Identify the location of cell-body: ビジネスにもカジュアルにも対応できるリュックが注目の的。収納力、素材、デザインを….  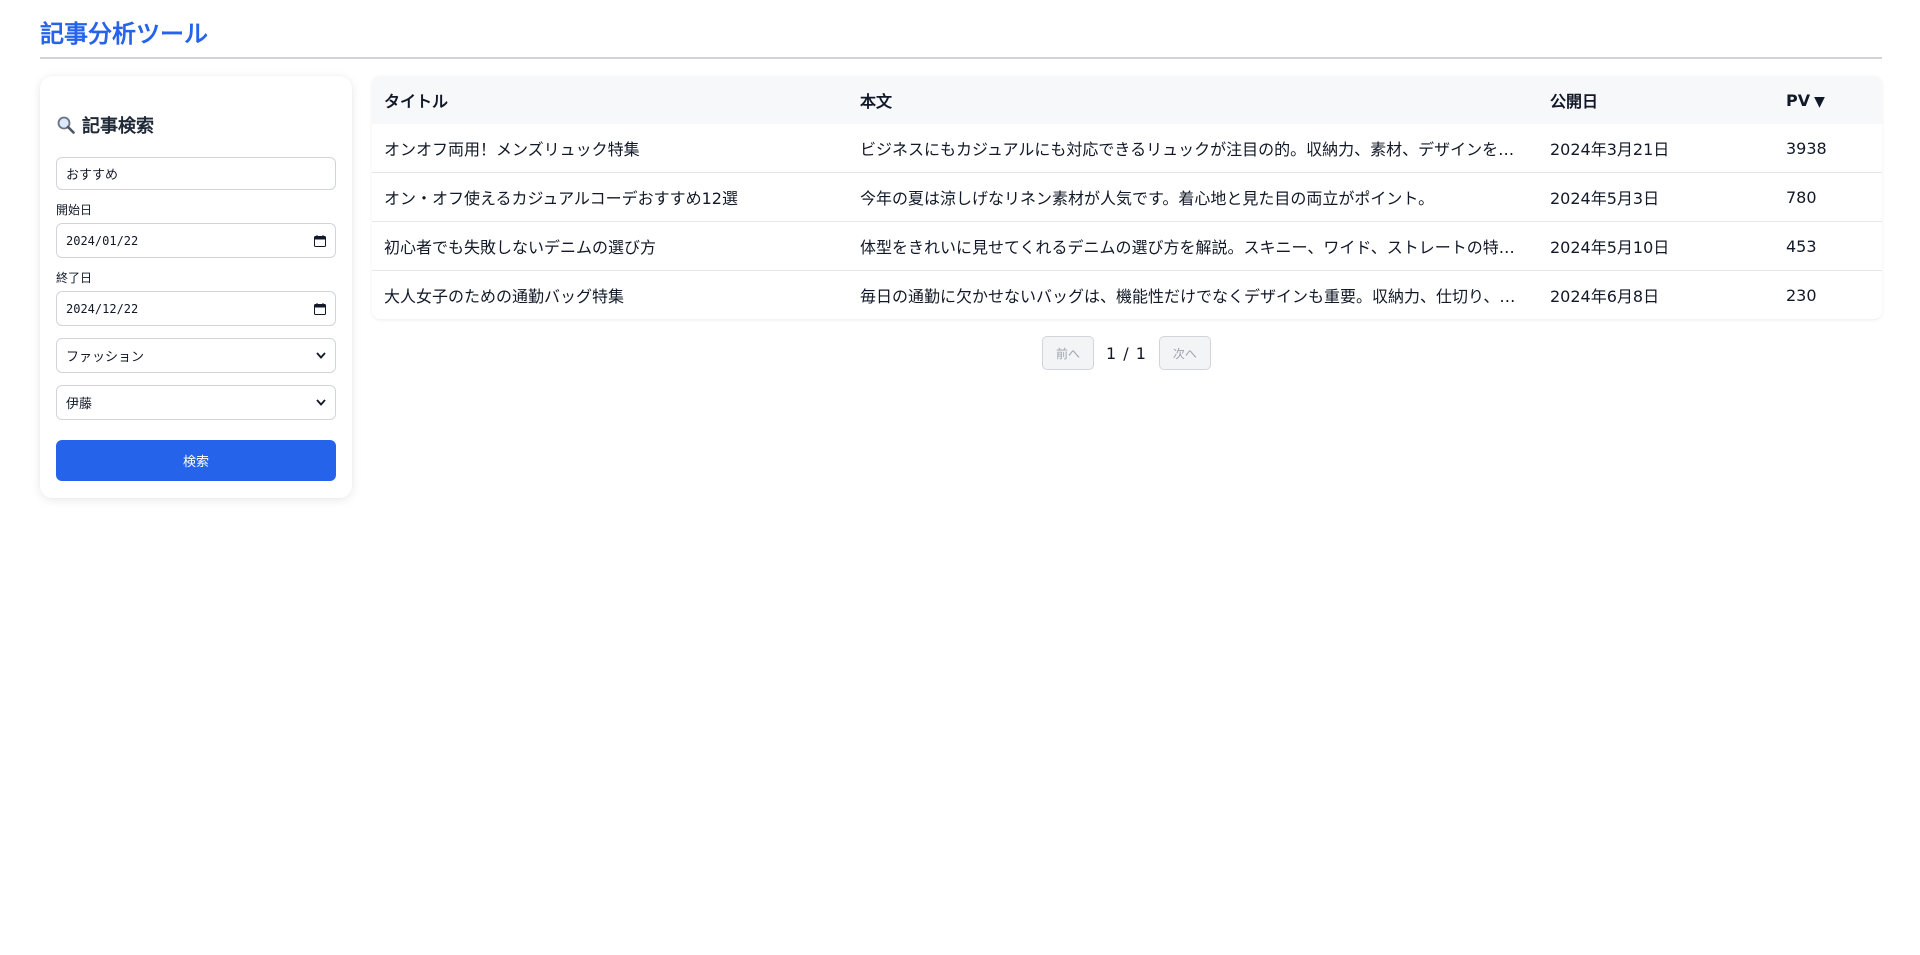
(1187, 149).